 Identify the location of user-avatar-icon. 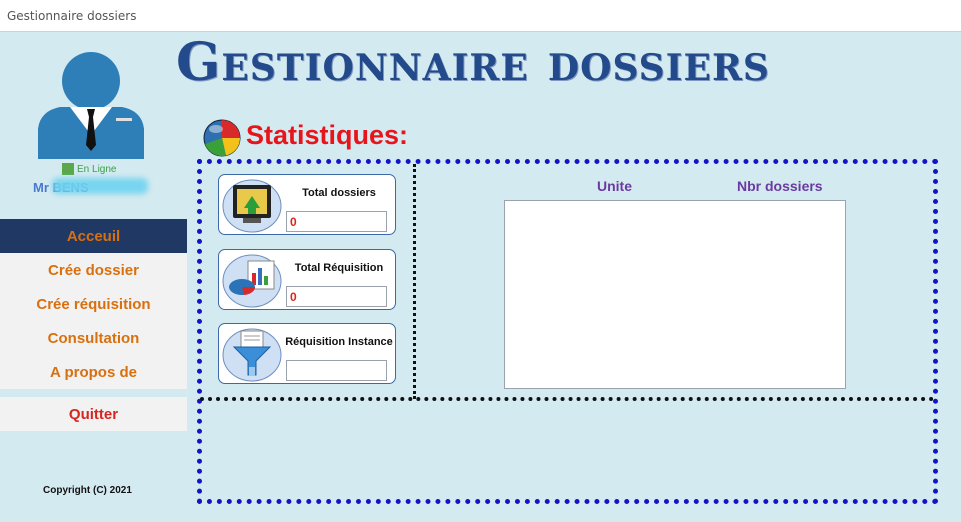
(91, 105).